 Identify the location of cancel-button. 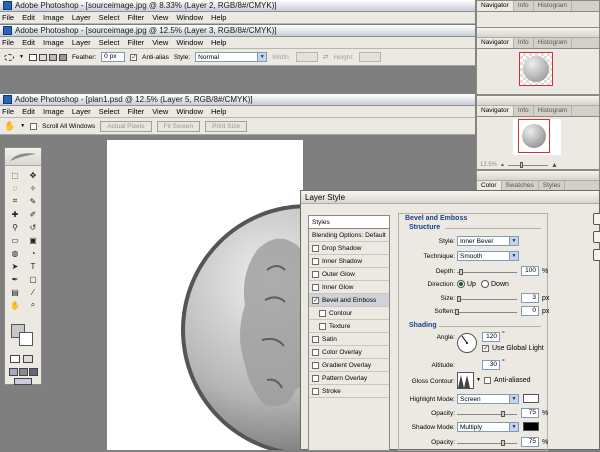
(596, 237).